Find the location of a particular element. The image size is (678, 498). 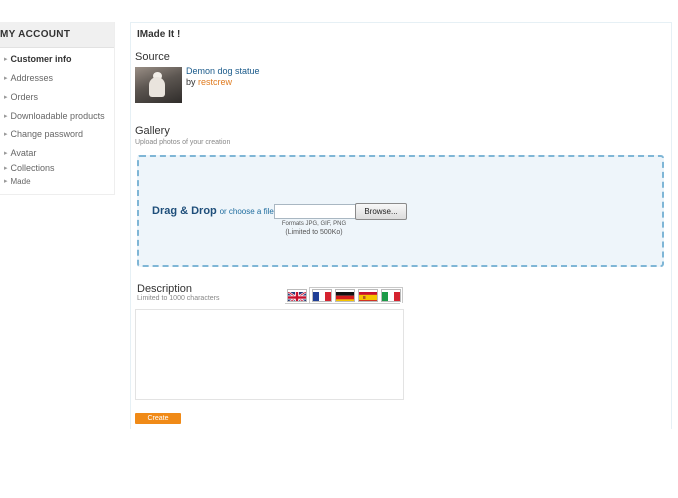

de-flag-icon is located at coordinates (345, 295).